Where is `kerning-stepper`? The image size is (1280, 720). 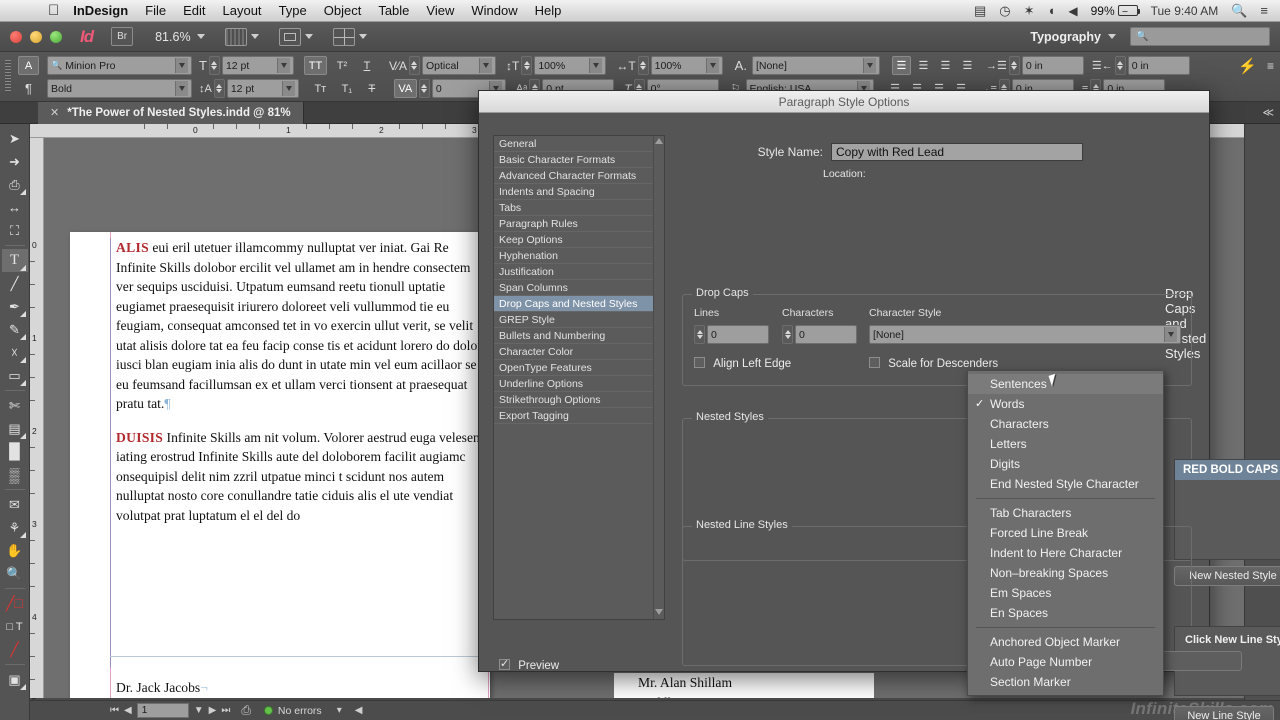
kerning-stepper is located at coordinates (414, 65).